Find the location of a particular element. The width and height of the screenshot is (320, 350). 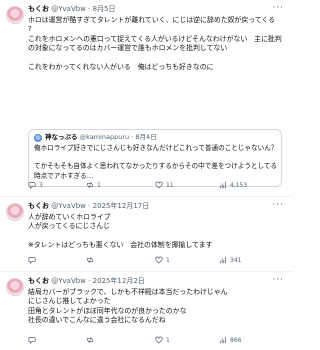

views-count: 866 is located at coordinates (236, 340).